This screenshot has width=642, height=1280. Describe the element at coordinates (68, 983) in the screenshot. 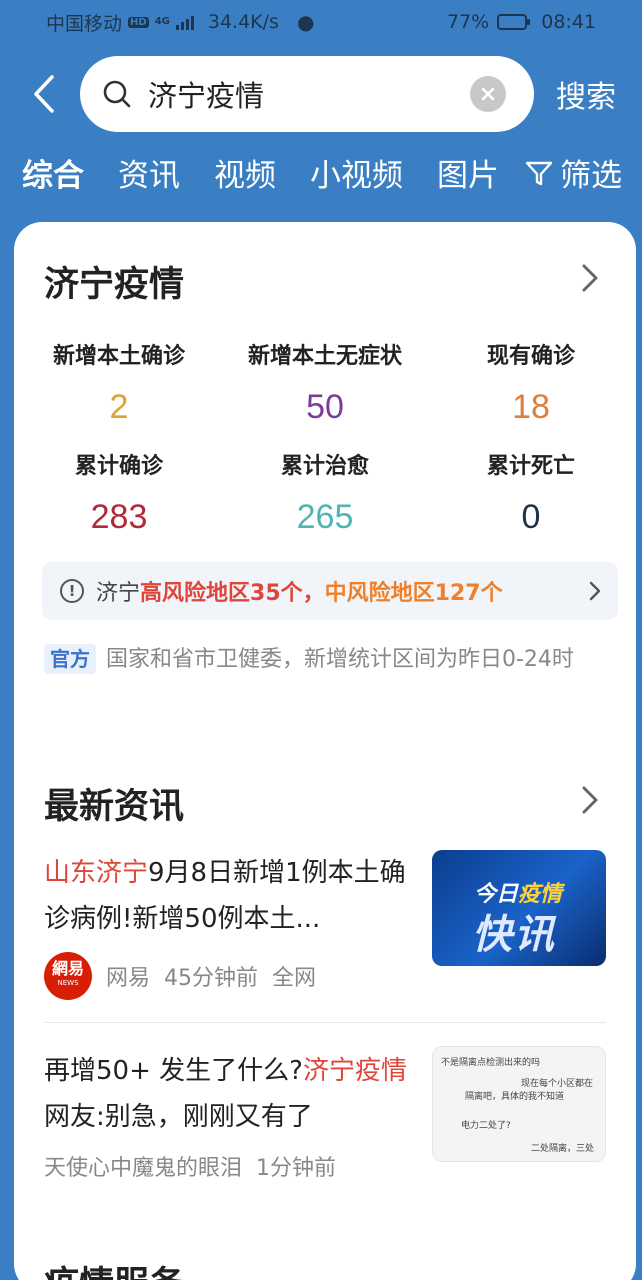

I see `logo-subtext: NEWS` at that location.